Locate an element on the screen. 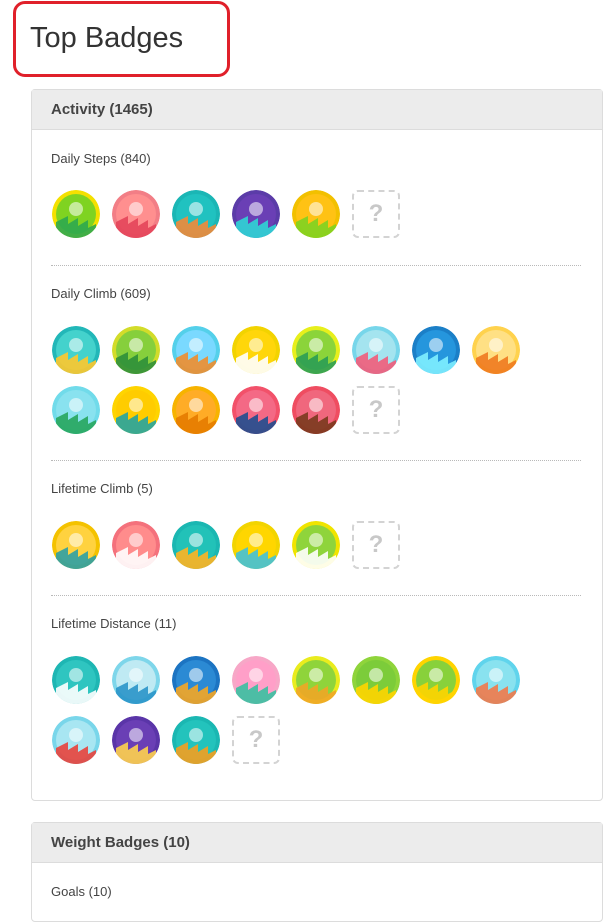 Image resolution: width=611 pixels, height=922 pixels. page-title: Top Badges is located at coordinates (107, 38).